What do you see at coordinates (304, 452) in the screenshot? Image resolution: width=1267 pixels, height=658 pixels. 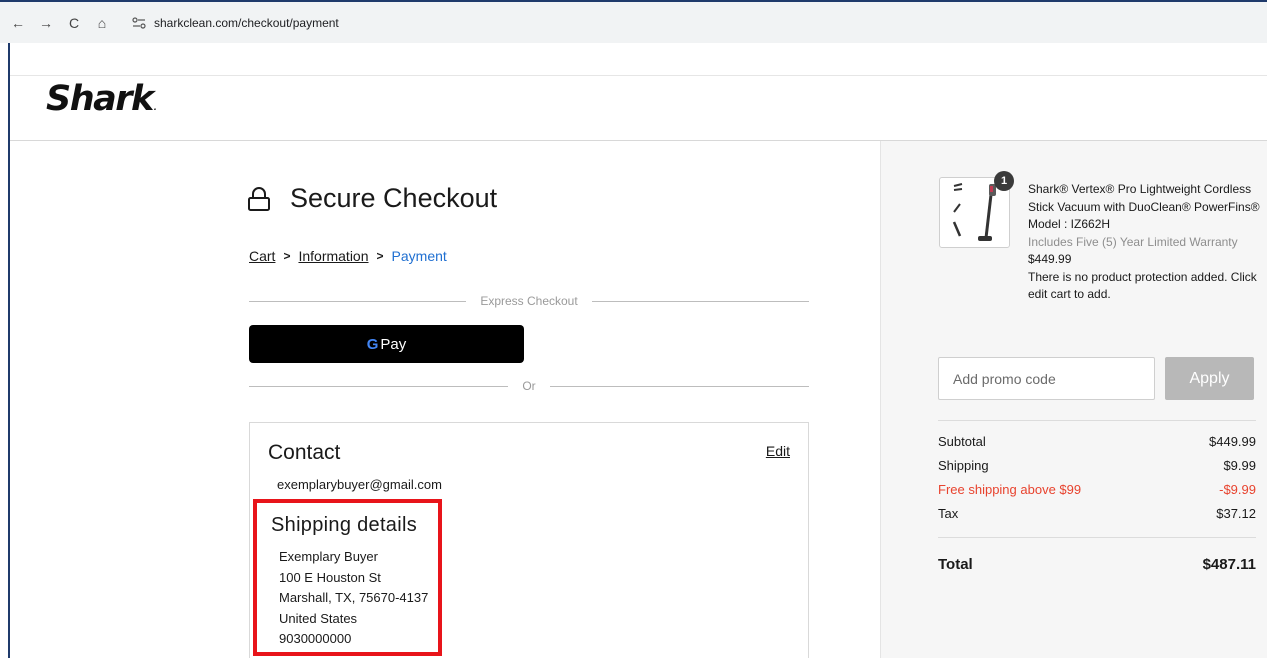 I see `contact-title: Contact` at bounding box center [304, 452].